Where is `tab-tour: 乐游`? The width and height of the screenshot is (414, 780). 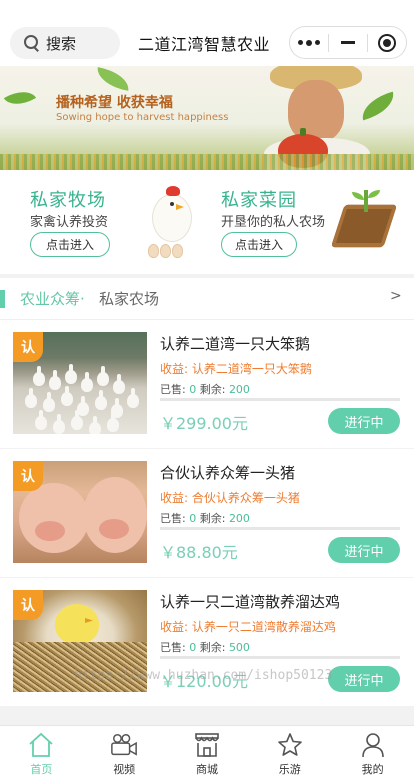
tab-tour: 乐游 is located at coordinates (289, 753).